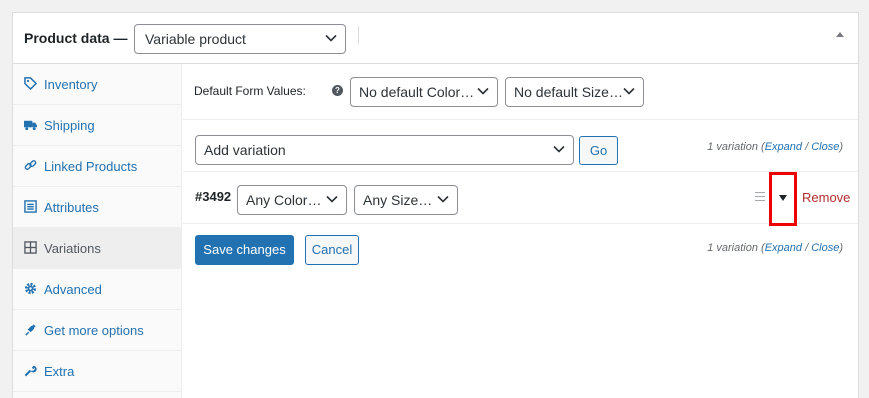 The width and height of the screenshot is (869, 398). I want to click on tab-label: Inventory, so click(71, 84).